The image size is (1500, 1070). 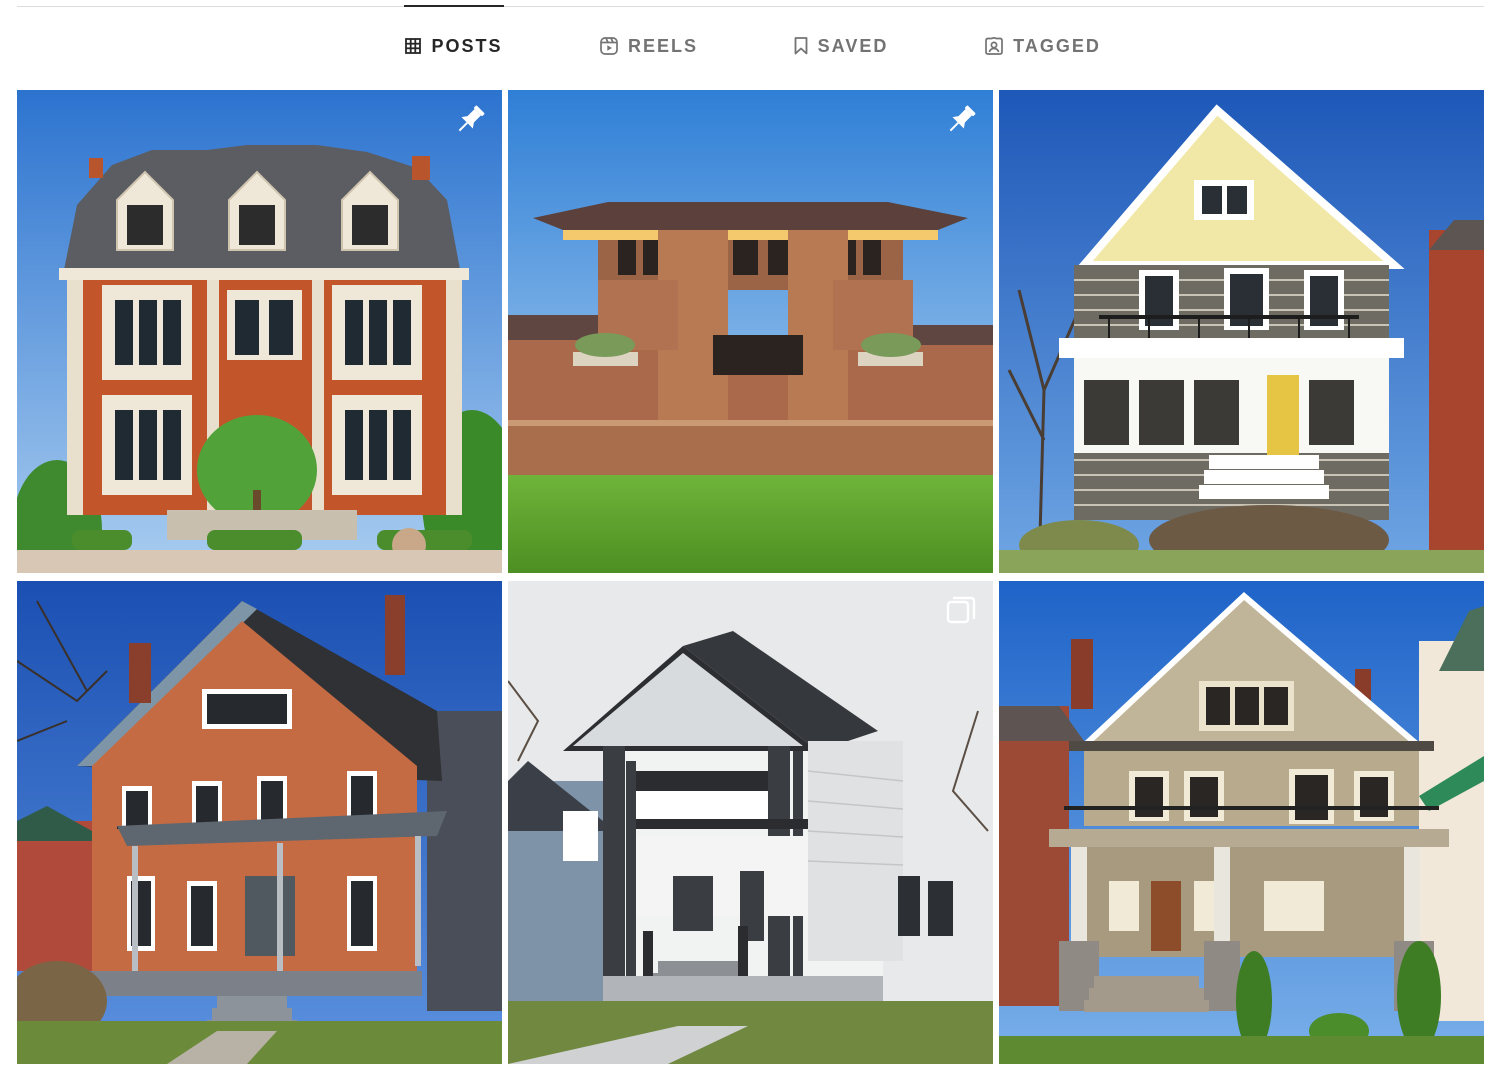 I want to click on bookmark-icon, so click(x=801, y=46).